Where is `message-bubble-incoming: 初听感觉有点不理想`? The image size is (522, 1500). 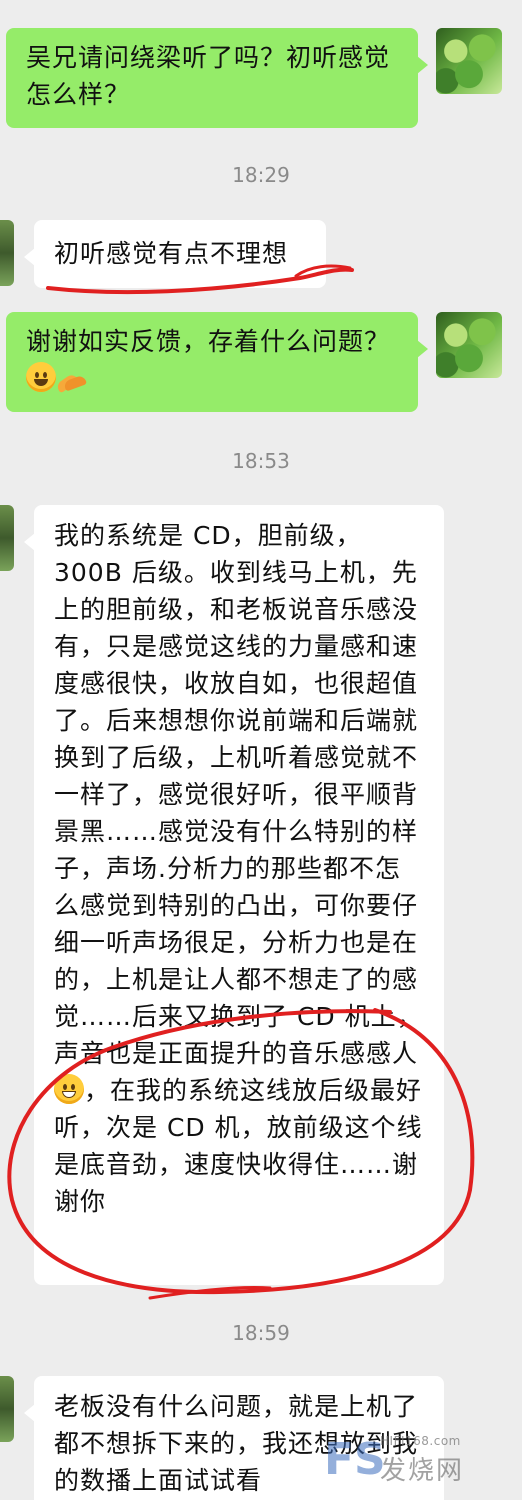 message-bubble-incoming: 初听感觉有点不理想 is located at coordinates (175, 254).